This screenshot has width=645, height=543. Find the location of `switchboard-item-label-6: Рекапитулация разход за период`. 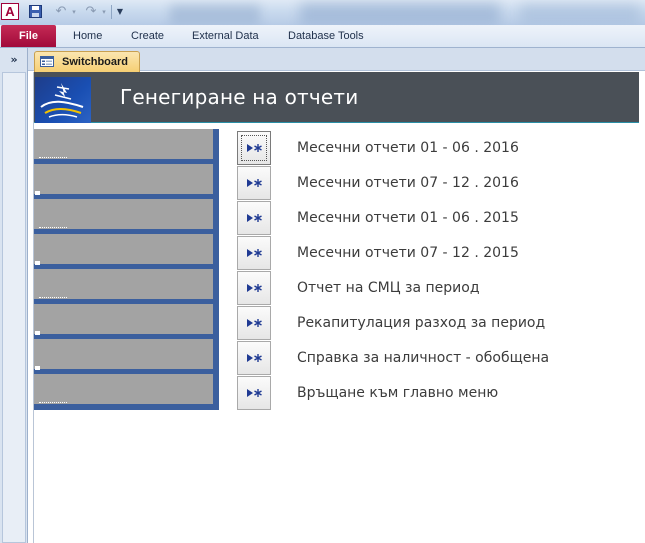

switchboard-item-label-6: Рекапитулация разход за период is located at coordinates (421, 325).